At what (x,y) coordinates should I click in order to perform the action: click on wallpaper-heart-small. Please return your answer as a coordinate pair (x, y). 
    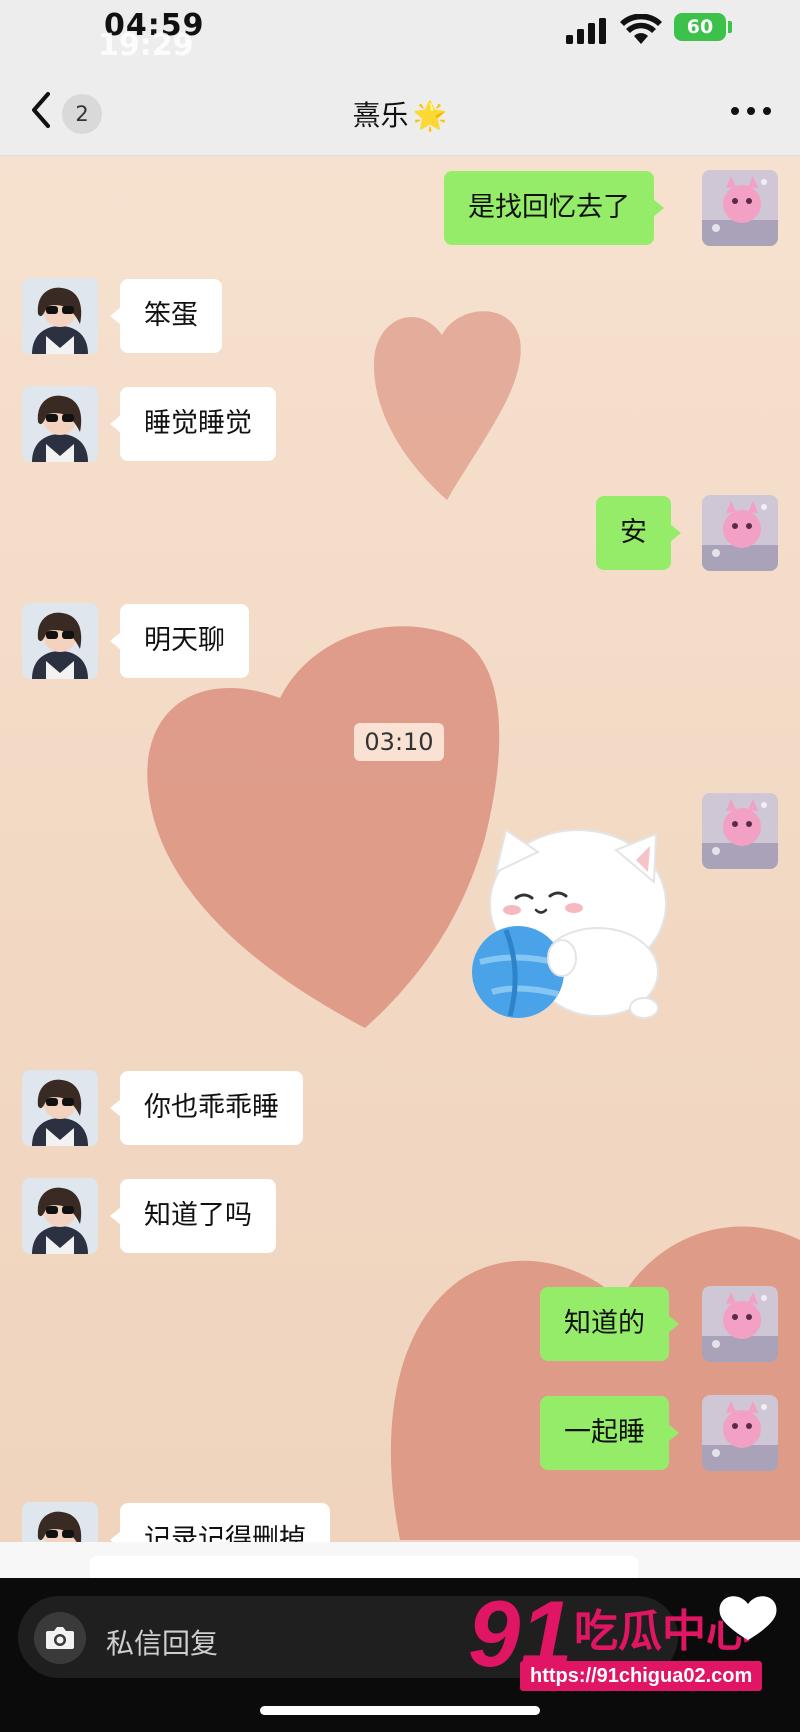
    Looking at the image, I should click on (447, 405).